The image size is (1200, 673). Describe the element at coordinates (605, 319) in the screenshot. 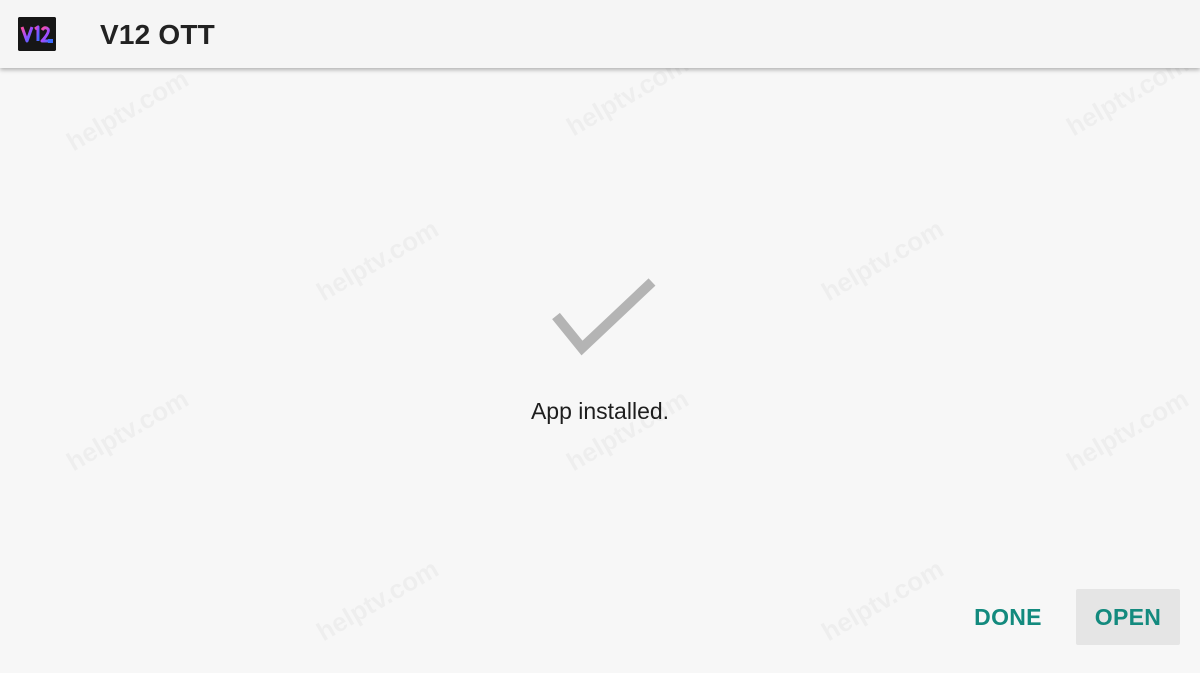

I see `checkmark-icon` at that location.